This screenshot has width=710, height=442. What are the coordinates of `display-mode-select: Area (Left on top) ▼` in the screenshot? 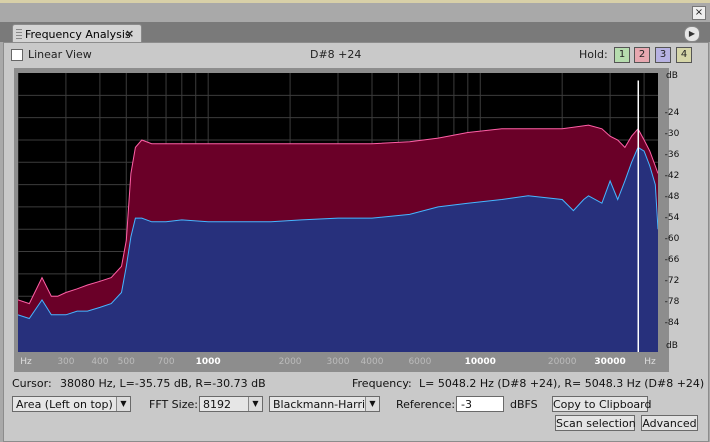 It's located at (71, 404).